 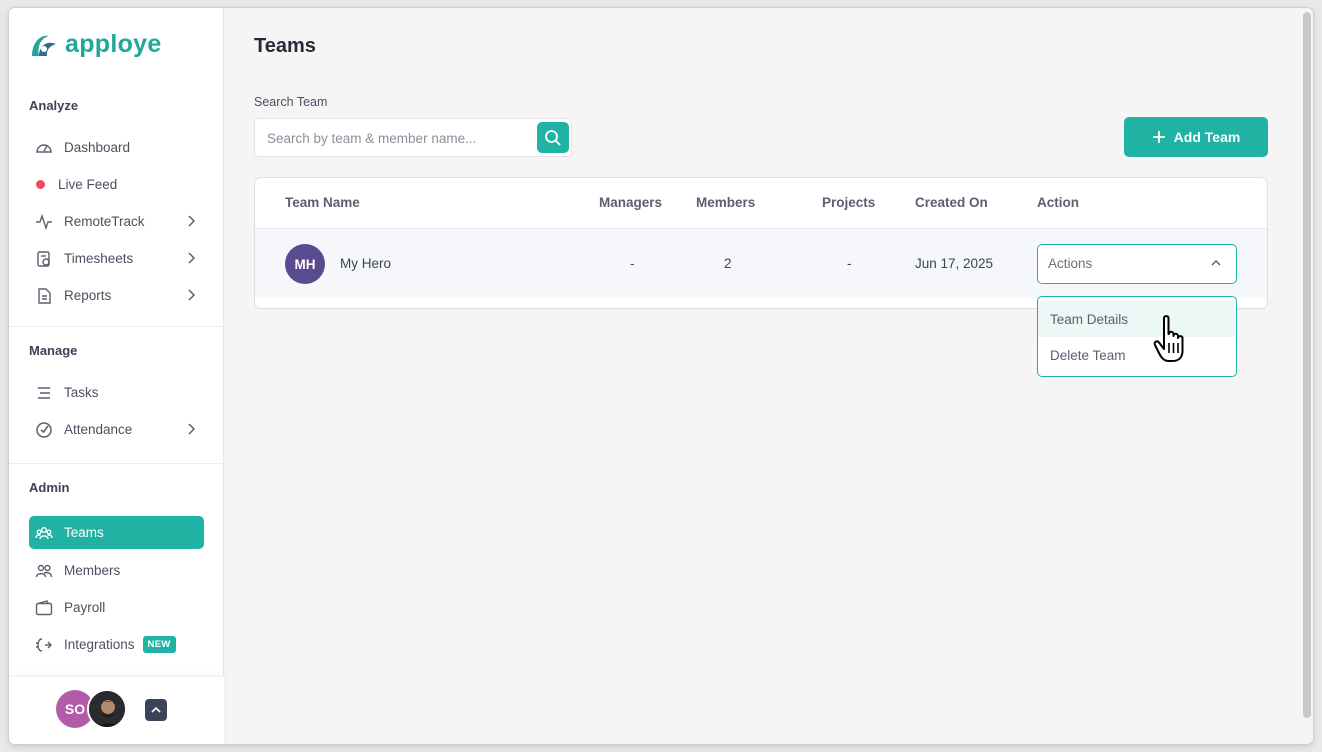 What do you see at coordinates (954, 263) in the screenshot?
I see `created-on-value: Jun 17, 2025` at bounding box center [954, 263].